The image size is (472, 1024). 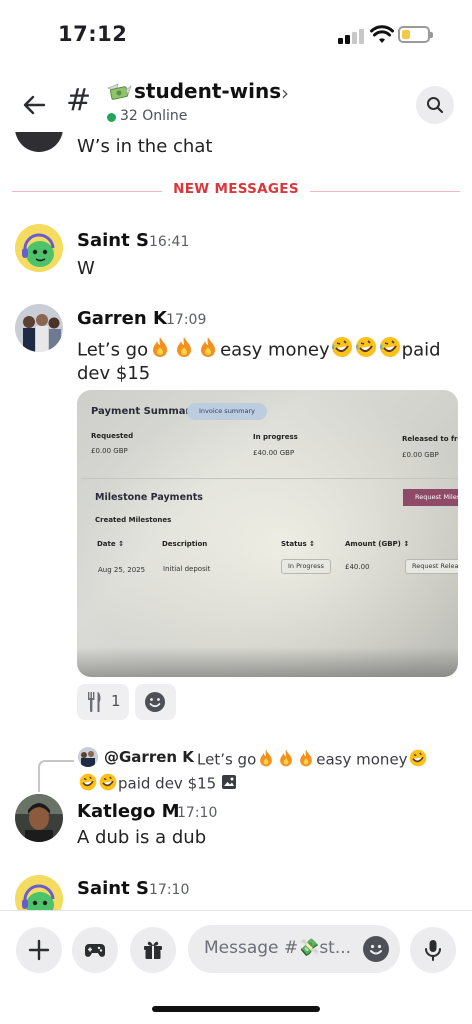 What do you see at coordinates (185, 544) in the screenshot?
I see `column-description: Description` at bounding box center [185, 544].